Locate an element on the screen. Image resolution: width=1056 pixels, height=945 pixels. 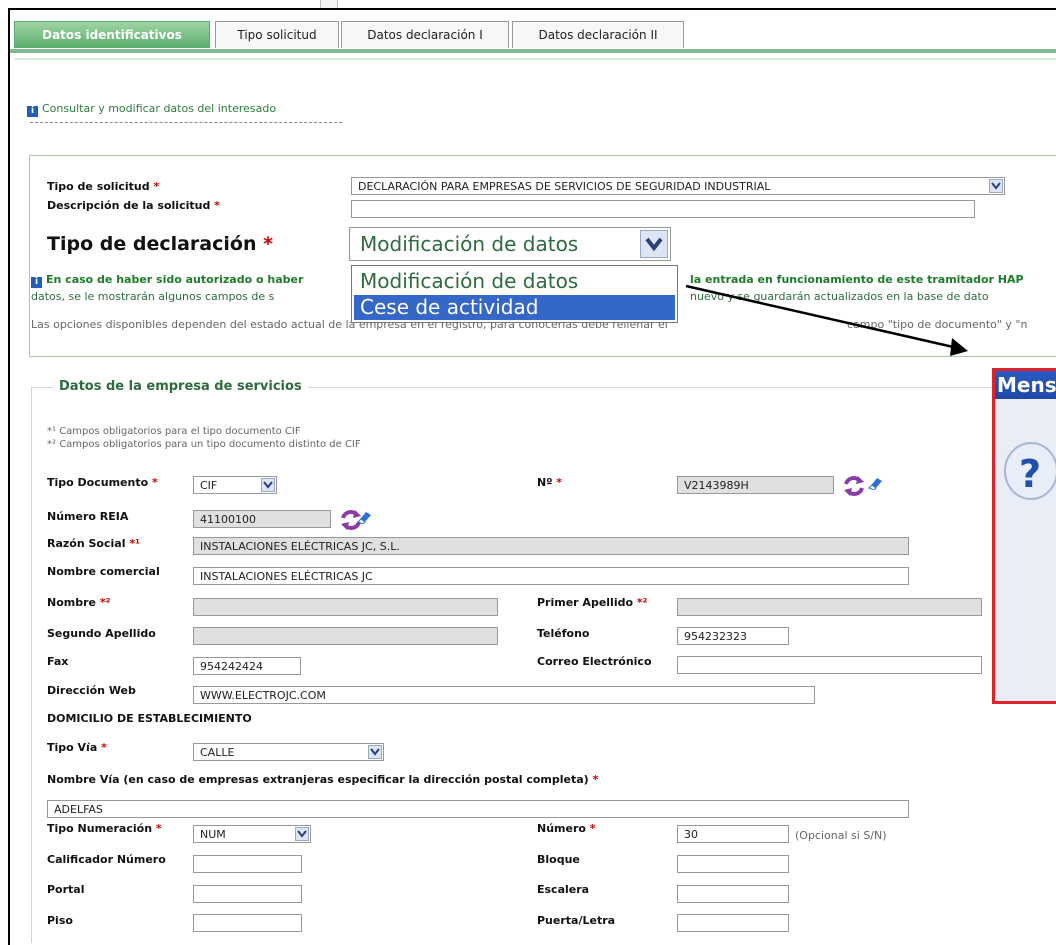
numero-via-label: Número * is located at coordinates (566, 828).